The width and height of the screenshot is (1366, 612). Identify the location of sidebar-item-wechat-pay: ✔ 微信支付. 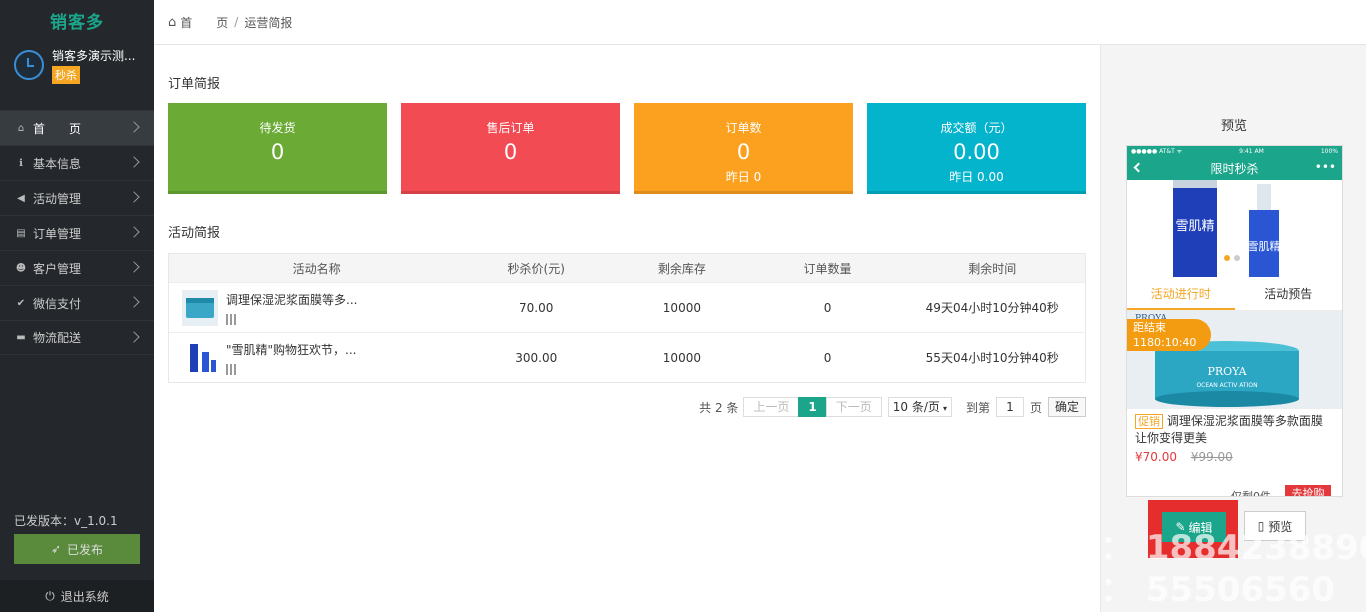
(77, 302).